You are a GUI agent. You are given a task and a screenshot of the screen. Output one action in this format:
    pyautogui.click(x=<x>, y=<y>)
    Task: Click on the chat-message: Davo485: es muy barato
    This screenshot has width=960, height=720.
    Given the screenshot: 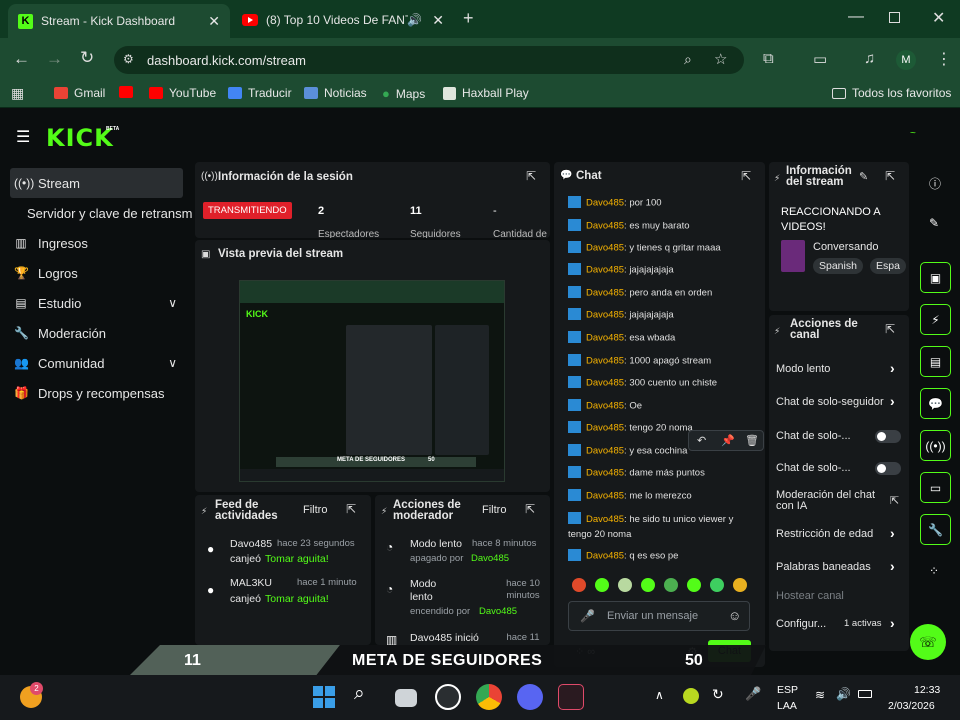 What is the action you would take?
    pyautogui.click(x=629, y=225)
    